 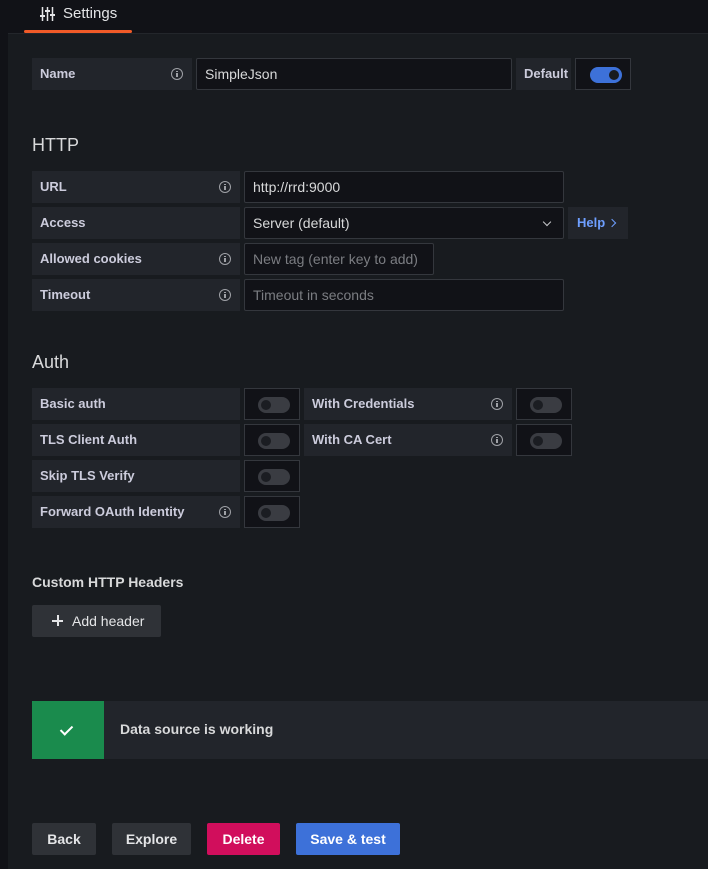 I want to click on access-label-text: Access, so click(x=63, y=222).